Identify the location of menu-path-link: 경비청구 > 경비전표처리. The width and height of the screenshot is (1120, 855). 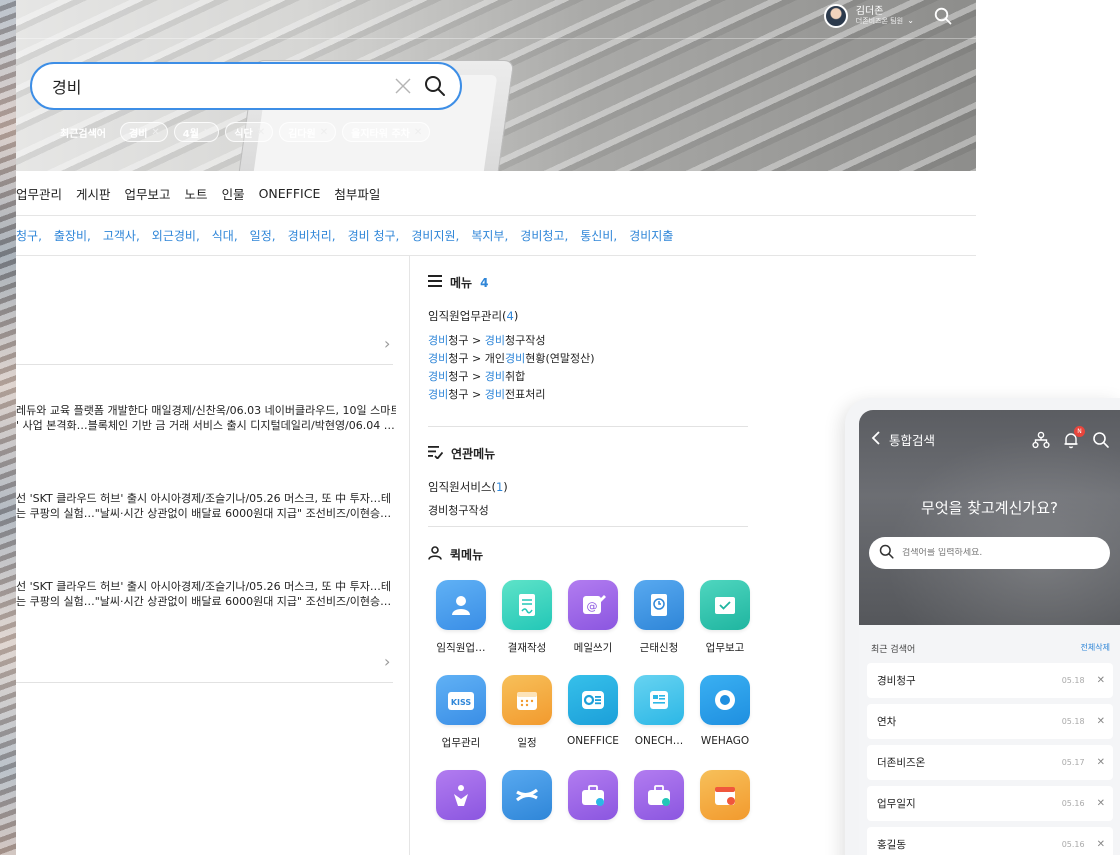
(486, 394).